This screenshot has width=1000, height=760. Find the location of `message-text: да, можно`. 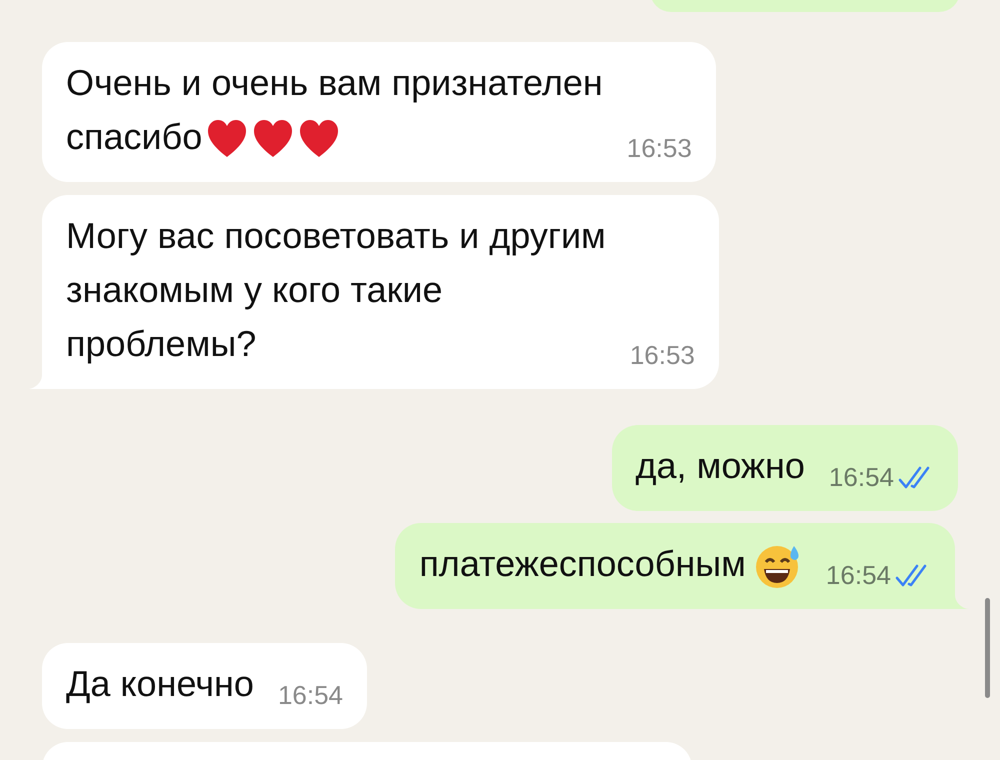

message-text: да, можно is located at coordinates (720, 466).